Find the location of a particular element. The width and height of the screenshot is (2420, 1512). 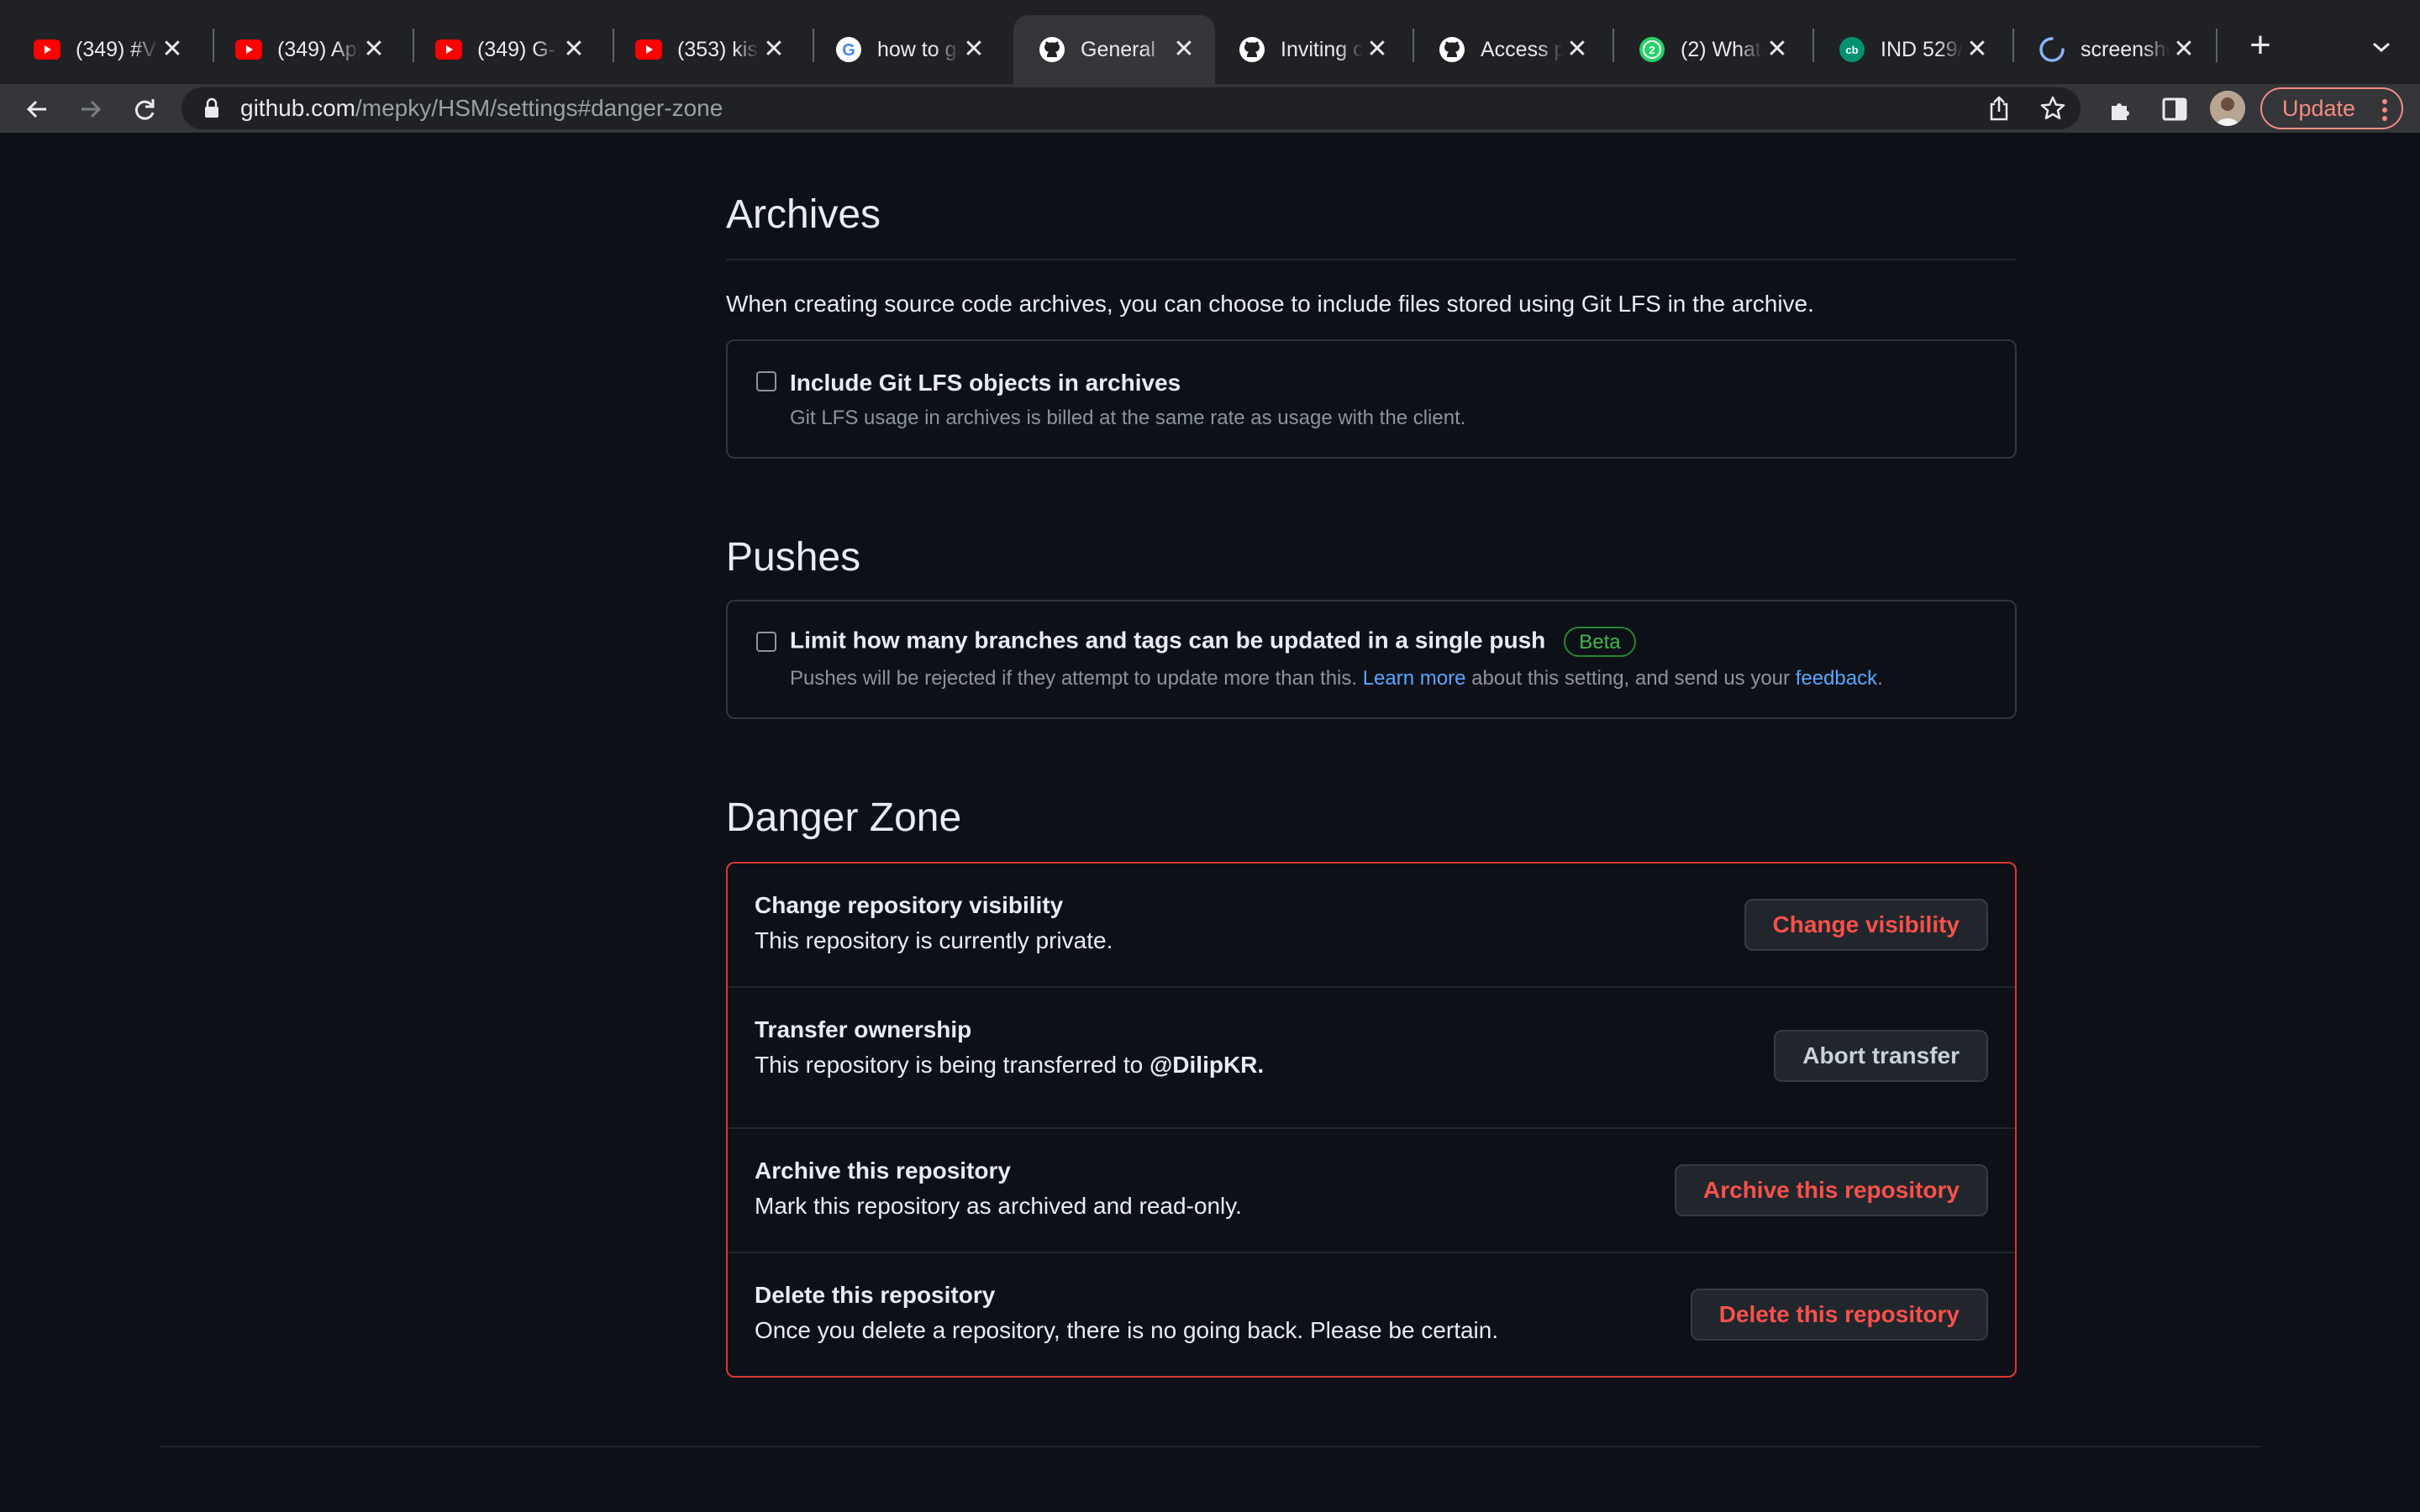

transfer-target-user: @DilipKR. is located at coordinates (1207, 1065).